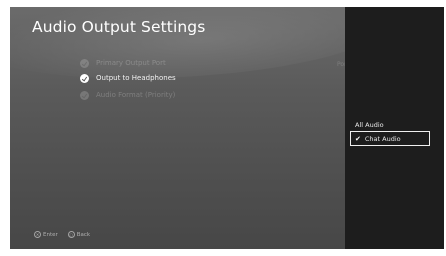 This screenshot has height=256, width=446. What do you see at coordinates (83, 234) in the screenshot?
I see `back-label: Back` at bounding box center [83, 234].